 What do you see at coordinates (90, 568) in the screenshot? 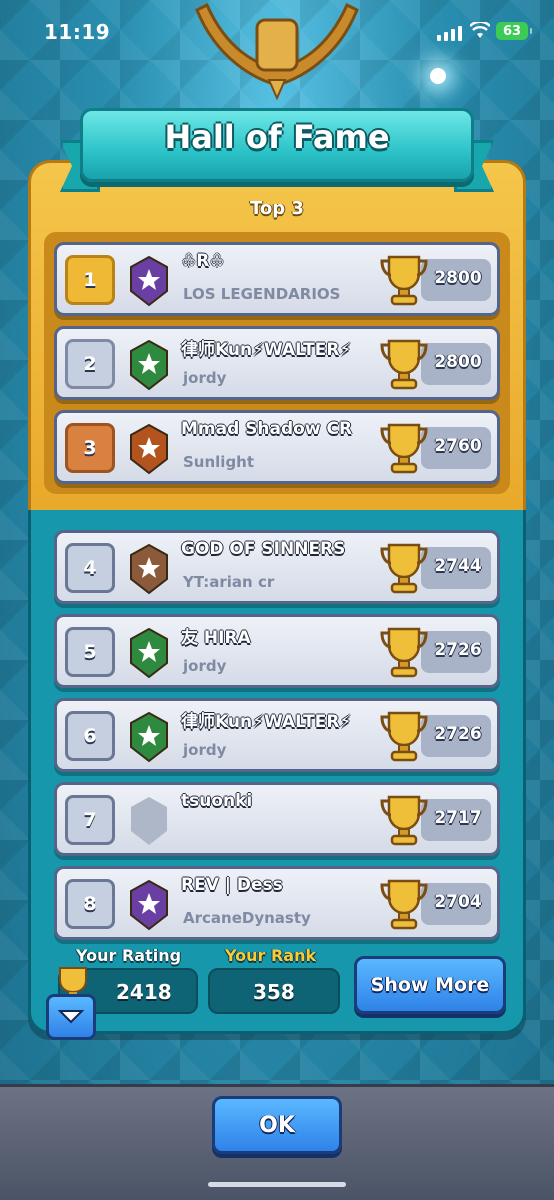
I see `rank-number: 4` at bounding box center [90, 568].